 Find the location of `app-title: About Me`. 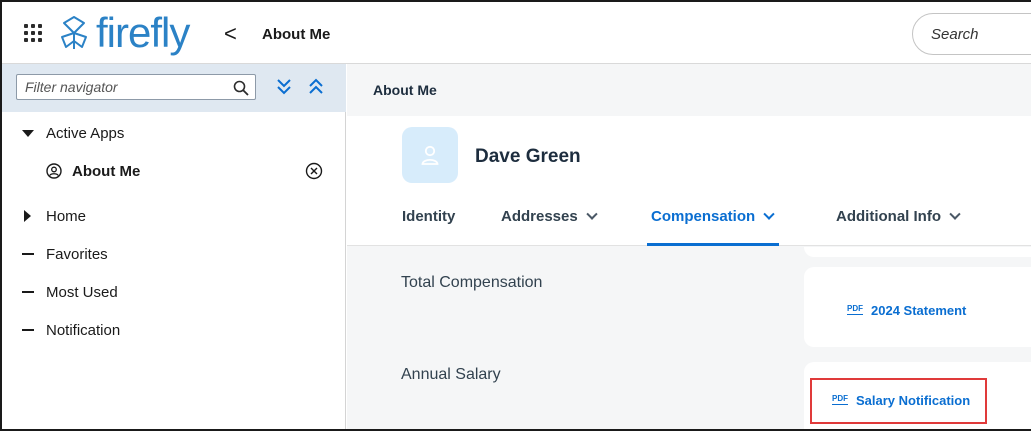

app-title: About Me is located at coordinates (296, 34).